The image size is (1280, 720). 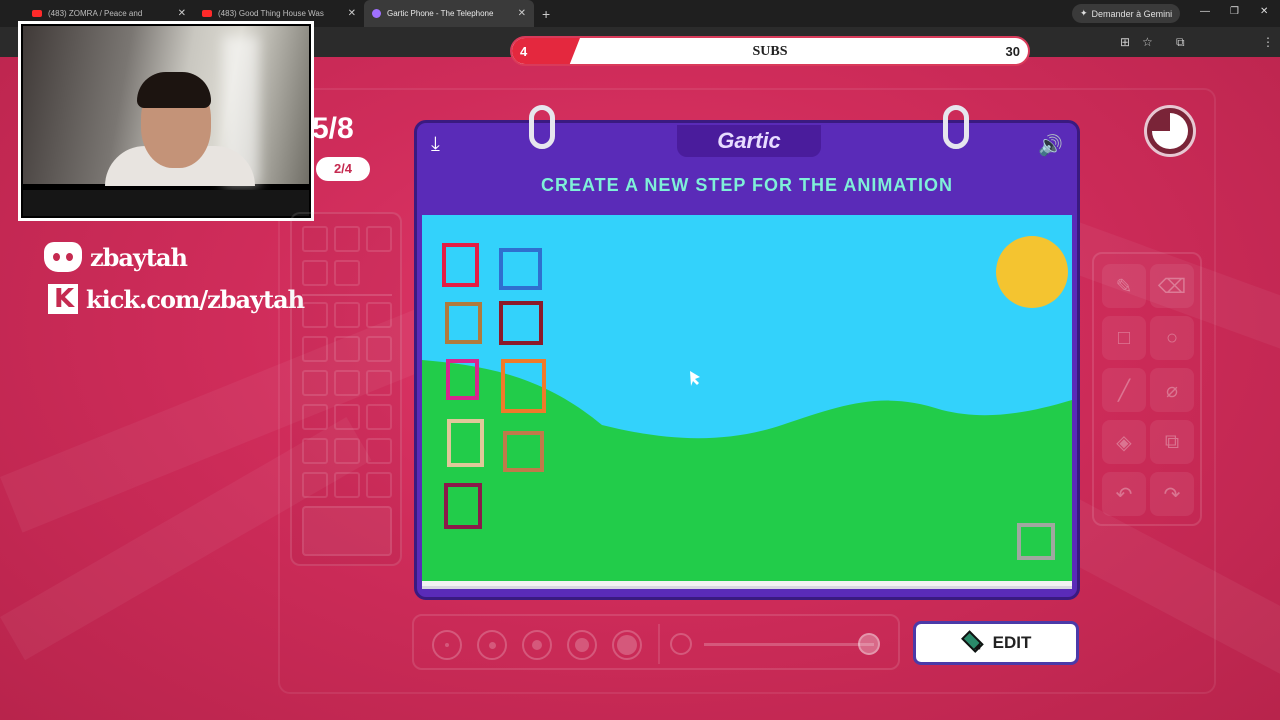 What do you see at coordinates (996, 643) in the screenshot?
I see `edit-button: EDIT` at bounding box center [996, 643].